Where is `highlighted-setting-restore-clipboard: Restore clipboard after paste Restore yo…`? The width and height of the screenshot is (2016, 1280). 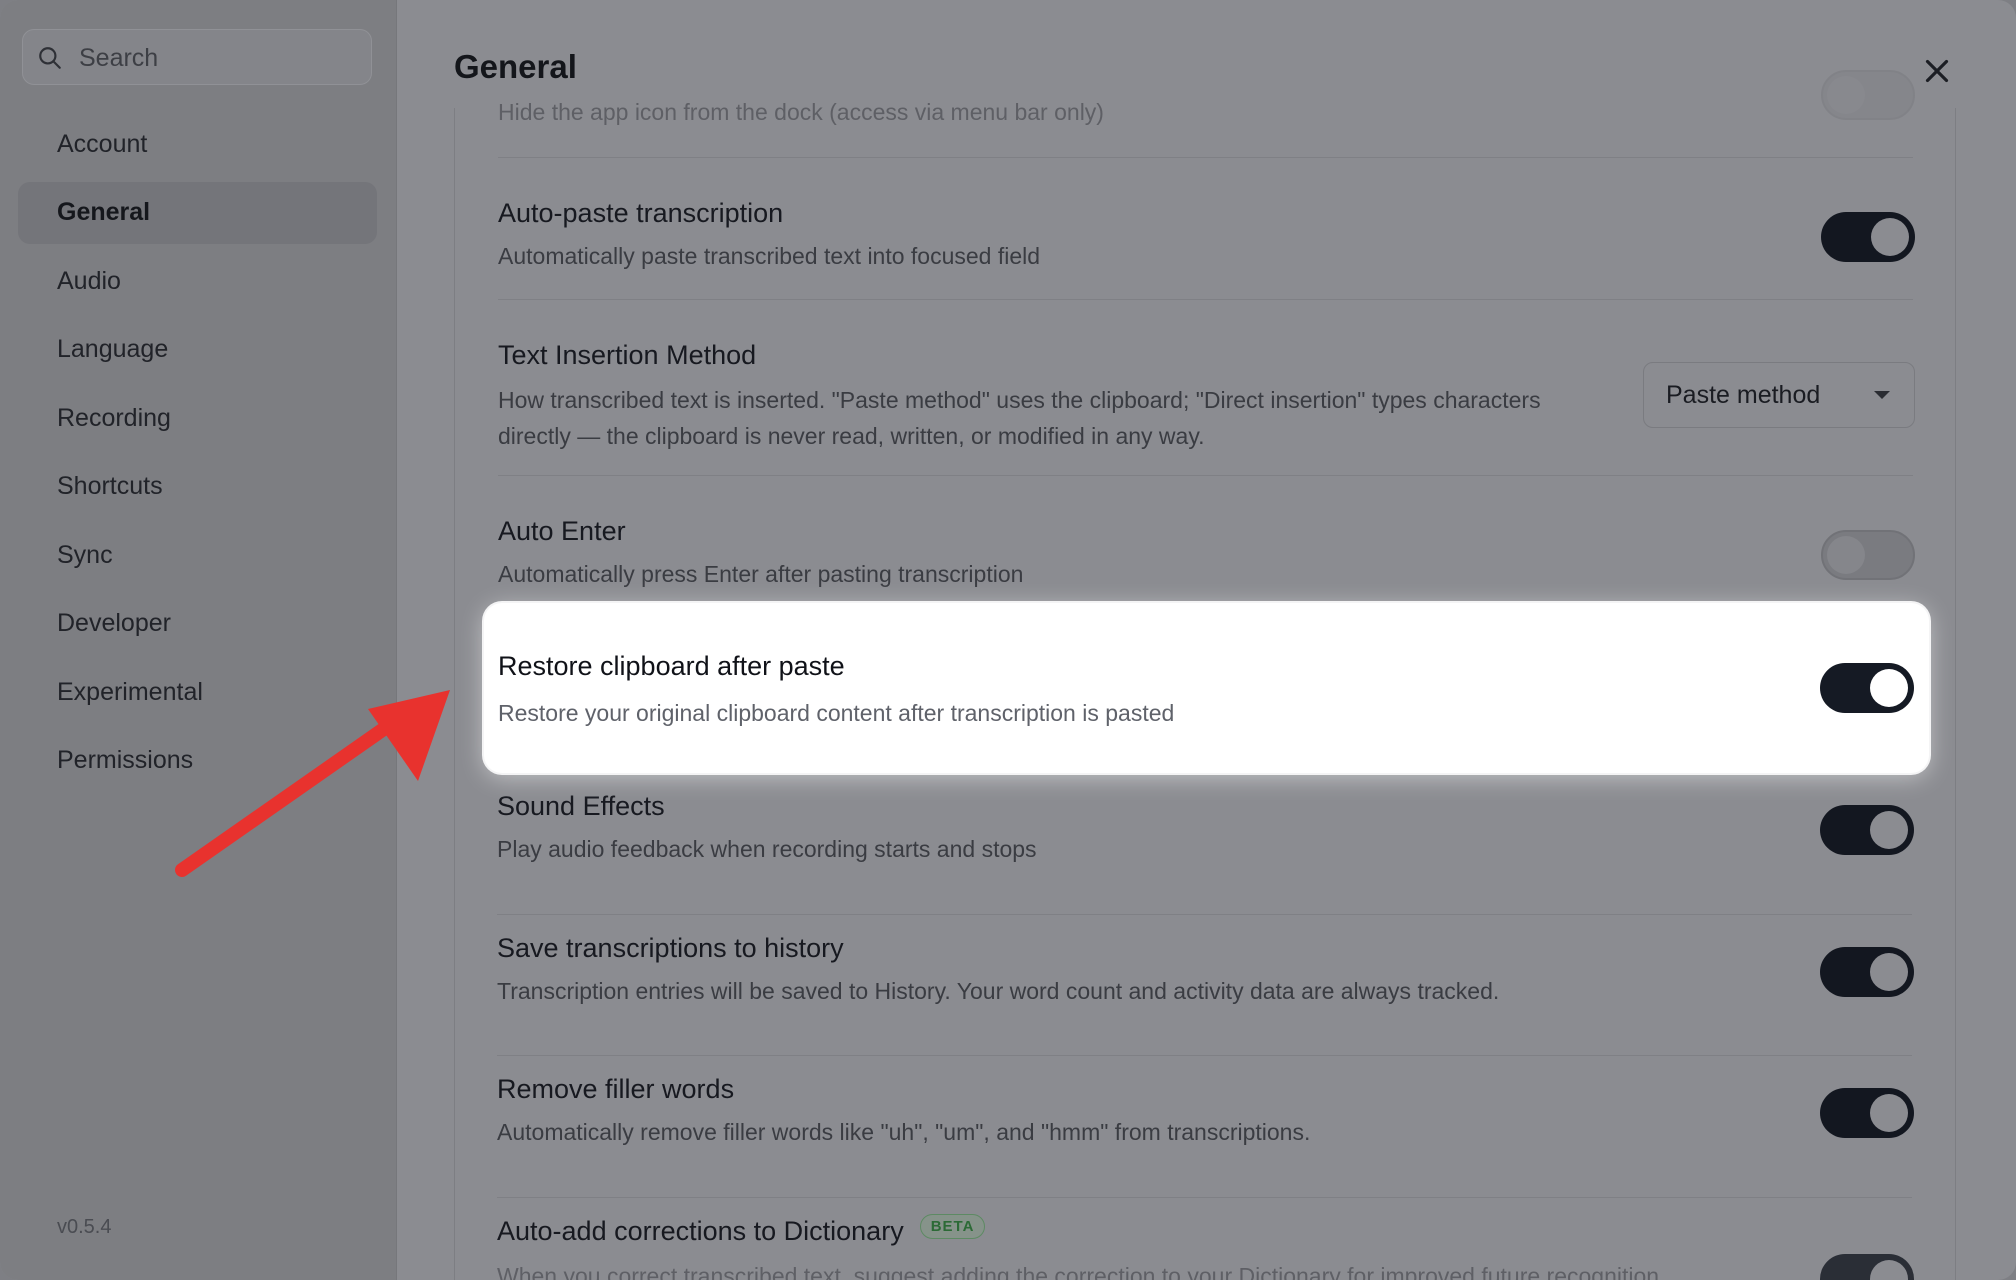
highlighted-setting-restore-clipboard: Restore clipboard after paste Restore yo… is located at coordinates (1206, 688).